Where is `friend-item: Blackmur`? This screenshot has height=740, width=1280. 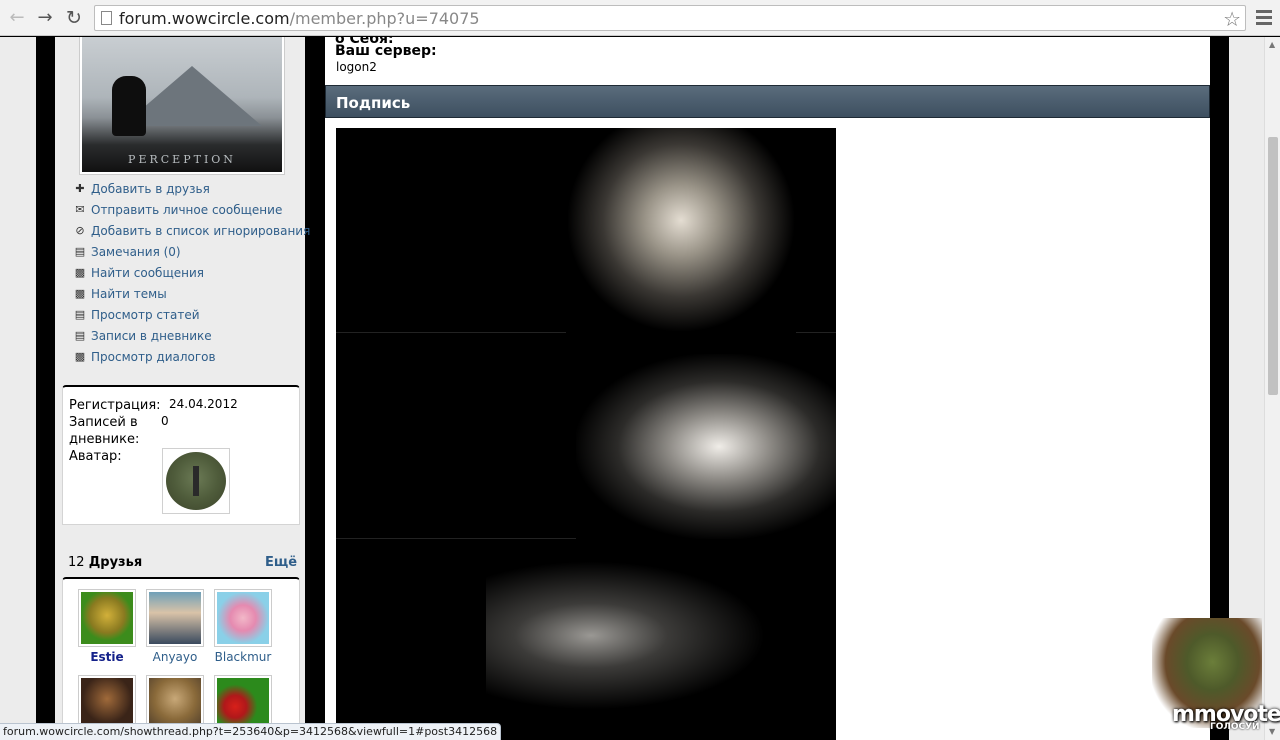 friend-item: Blackmur is located at coordinates (243, 626).